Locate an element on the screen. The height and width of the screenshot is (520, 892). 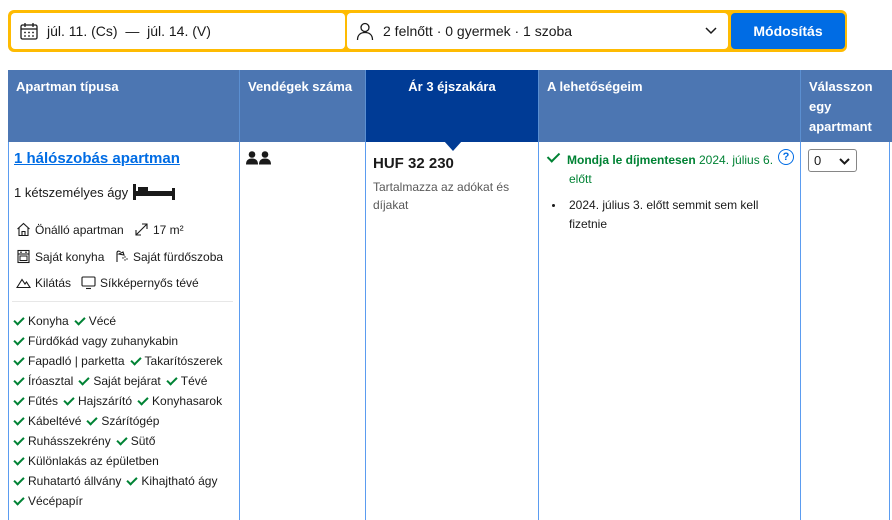
house-icon is located at coordinates (23, 229).